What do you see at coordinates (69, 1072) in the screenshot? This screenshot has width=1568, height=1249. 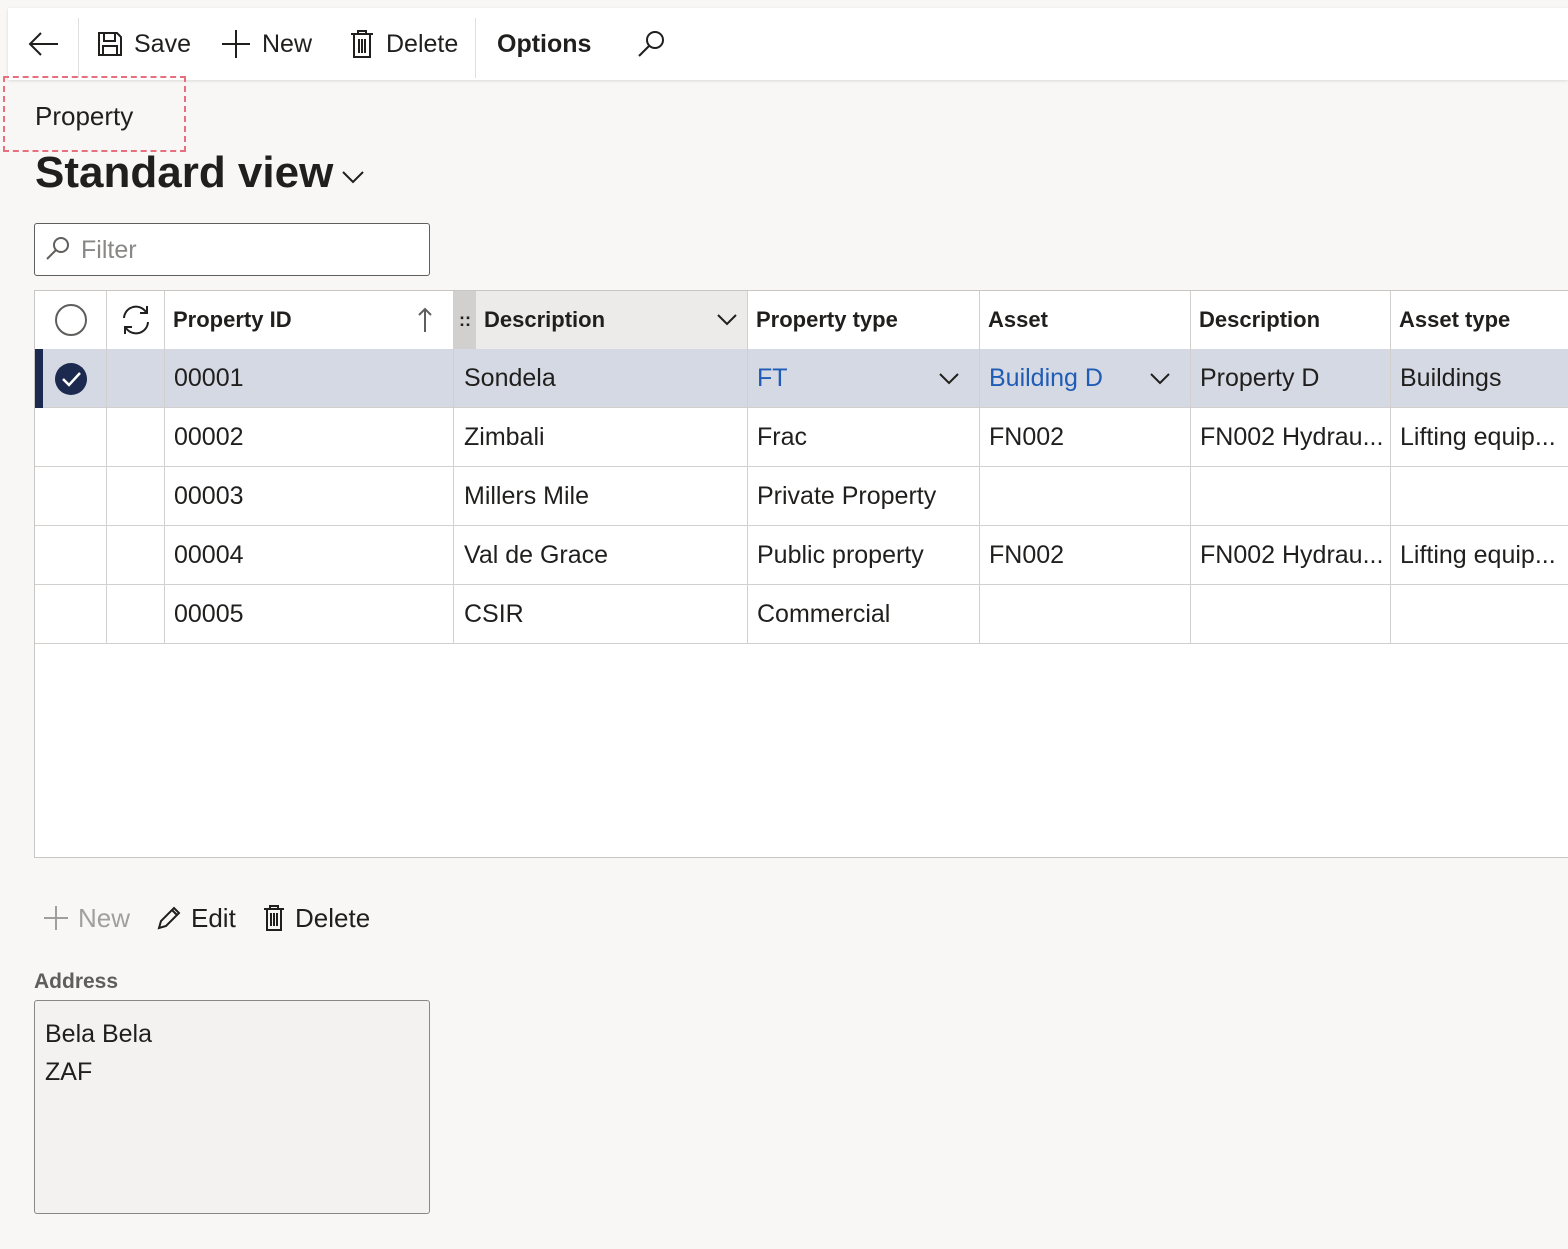 I see `address-line: ZAF` at bounding box center [69, 1072].